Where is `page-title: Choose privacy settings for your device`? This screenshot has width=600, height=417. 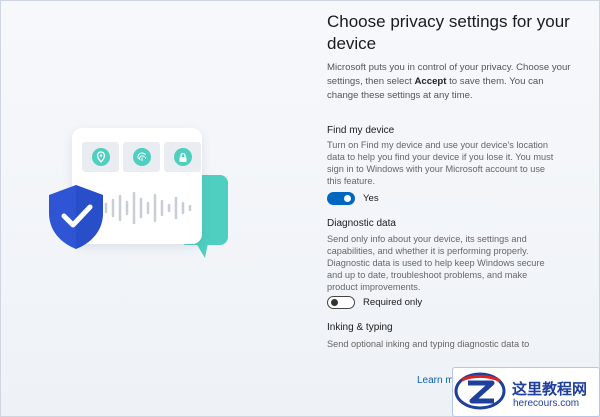 page-title: Choose privacy settings for your device is located at coordinates (448, 32).